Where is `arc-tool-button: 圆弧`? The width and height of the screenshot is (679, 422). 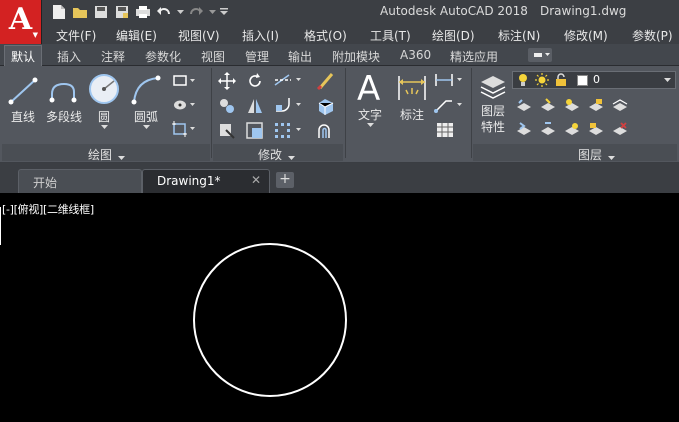
arc-tool-button: 圆弧 is located at coordinates (146, 102).